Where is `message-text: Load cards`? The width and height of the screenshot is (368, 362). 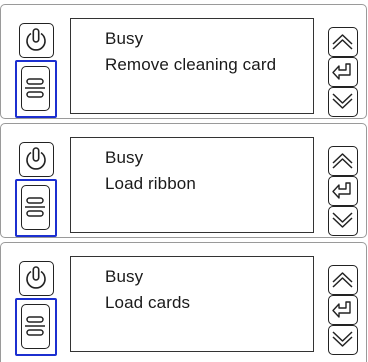
message-text: Load cards is located at coordinates (148, 302).